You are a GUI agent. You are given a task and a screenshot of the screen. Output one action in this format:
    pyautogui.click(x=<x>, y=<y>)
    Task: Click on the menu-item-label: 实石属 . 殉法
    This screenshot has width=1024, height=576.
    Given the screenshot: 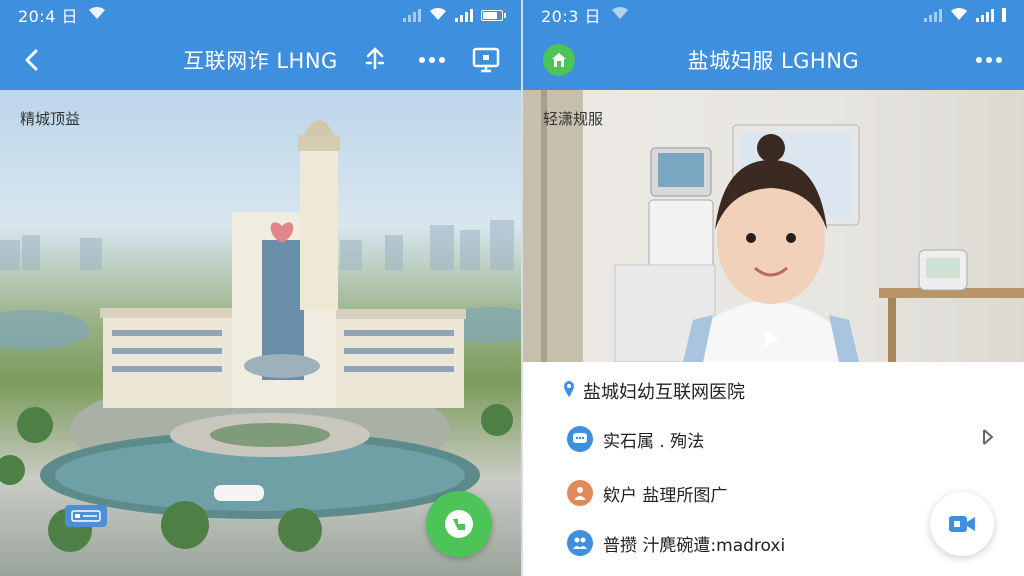 What is the action you would take?
    pyautogui.click(x=654, y=441)
    